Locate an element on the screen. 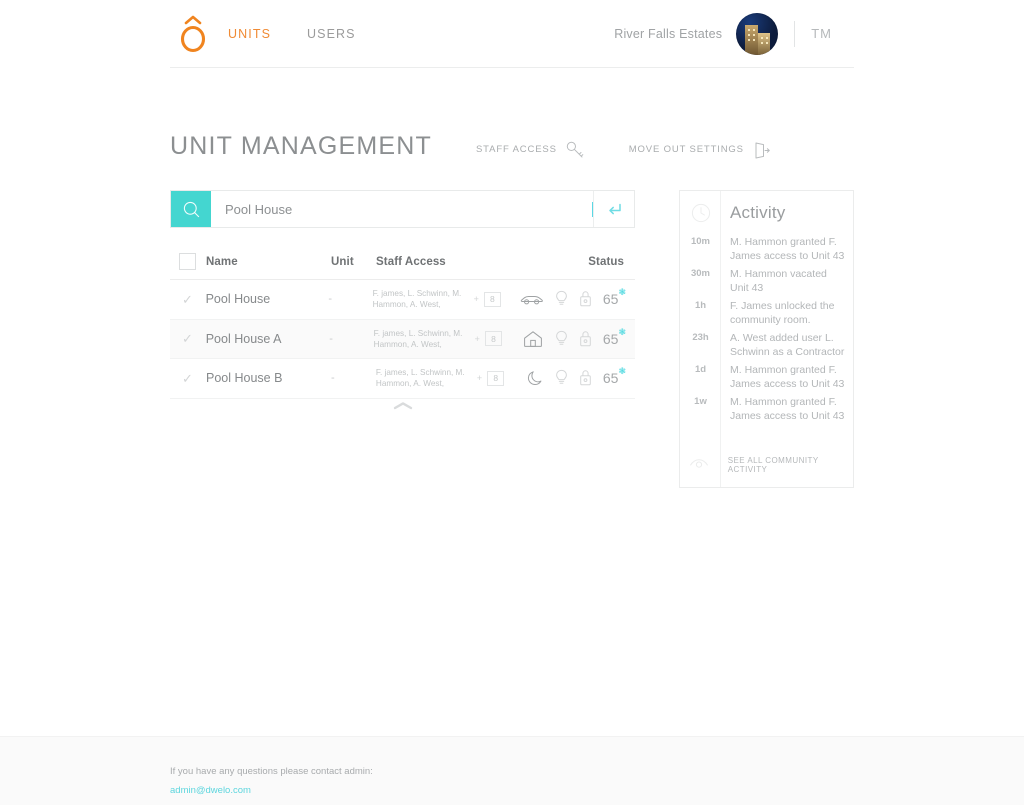 The width and height of the screenshot is (1024, 805). app-header: UNITS USERS River Falls Estates TM is located at coordinates (512, 34).